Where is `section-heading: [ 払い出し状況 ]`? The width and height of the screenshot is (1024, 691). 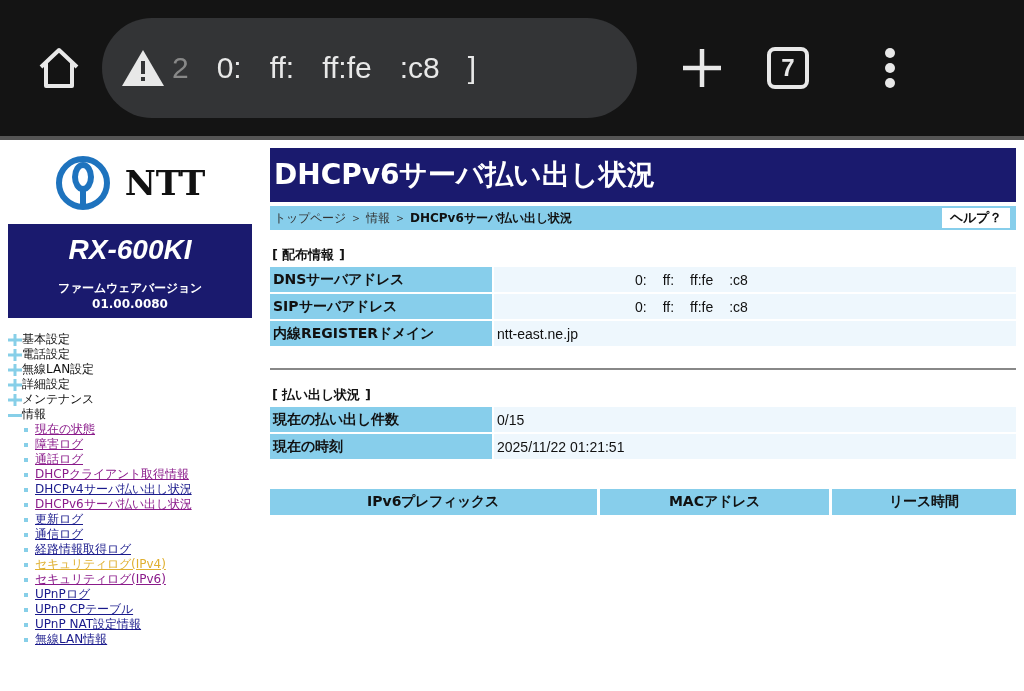
section-heading: [ 払い出し状況 ] is located at coordinates (322, 395).